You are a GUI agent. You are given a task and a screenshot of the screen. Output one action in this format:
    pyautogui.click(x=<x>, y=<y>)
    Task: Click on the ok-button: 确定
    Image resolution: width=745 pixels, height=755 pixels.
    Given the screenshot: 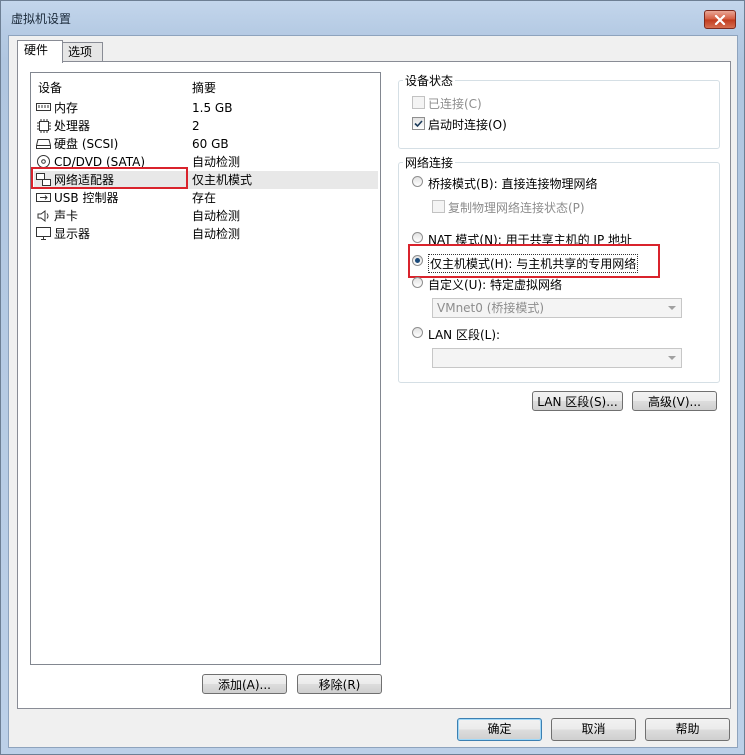 What is the action you would take?
    pyautogui.click(x=499, y=729)
    